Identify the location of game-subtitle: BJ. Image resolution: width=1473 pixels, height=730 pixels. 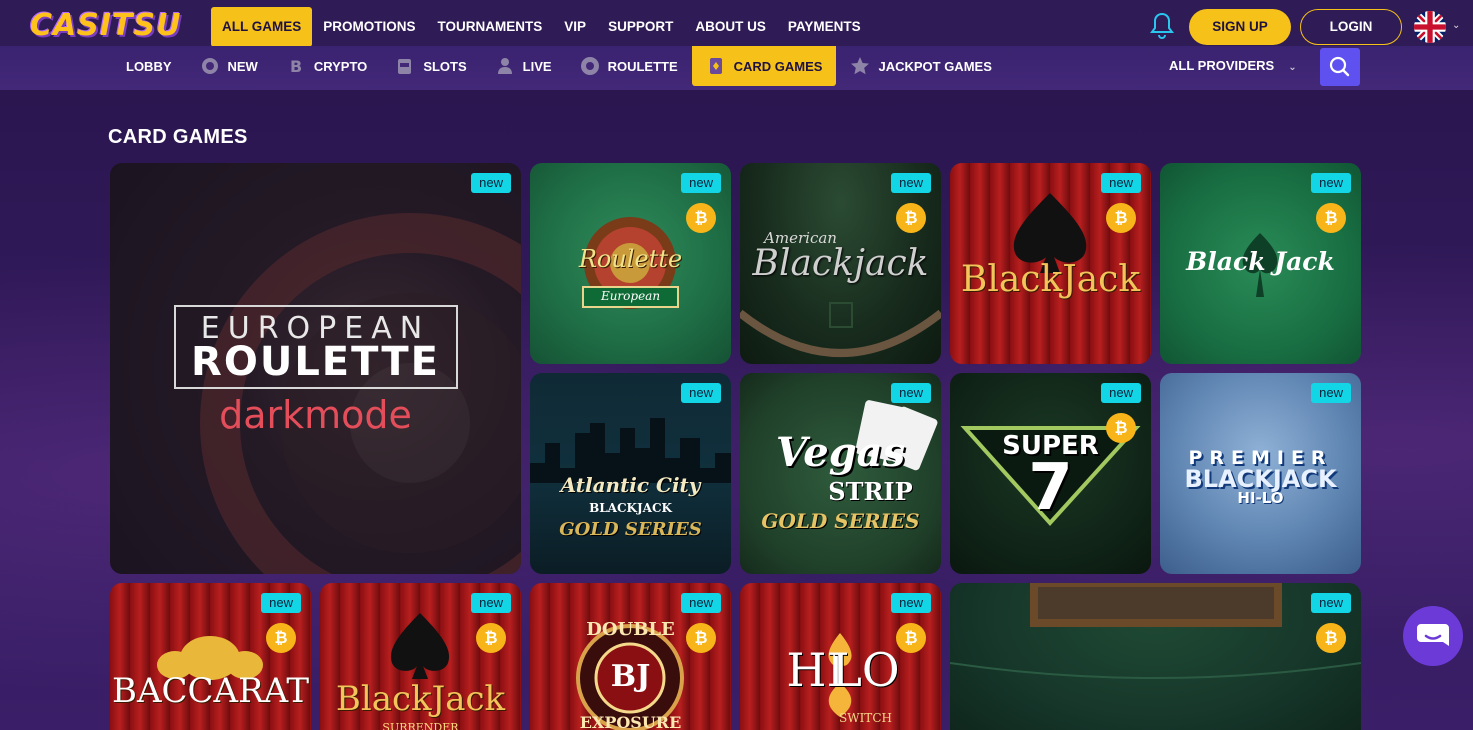
(630, 676).